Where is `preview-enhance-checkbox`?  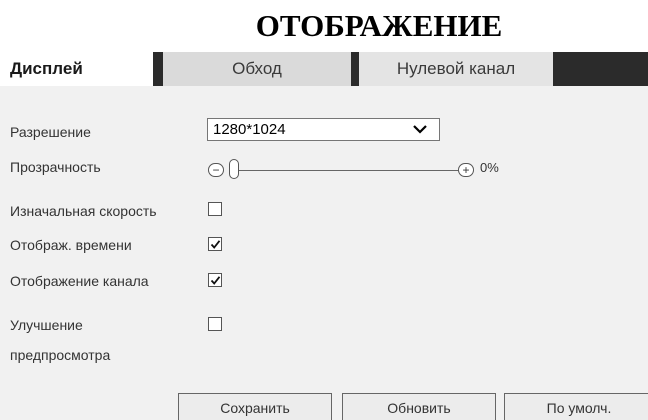 preview-enhance-checkbox is located at coordinates (215, 324).